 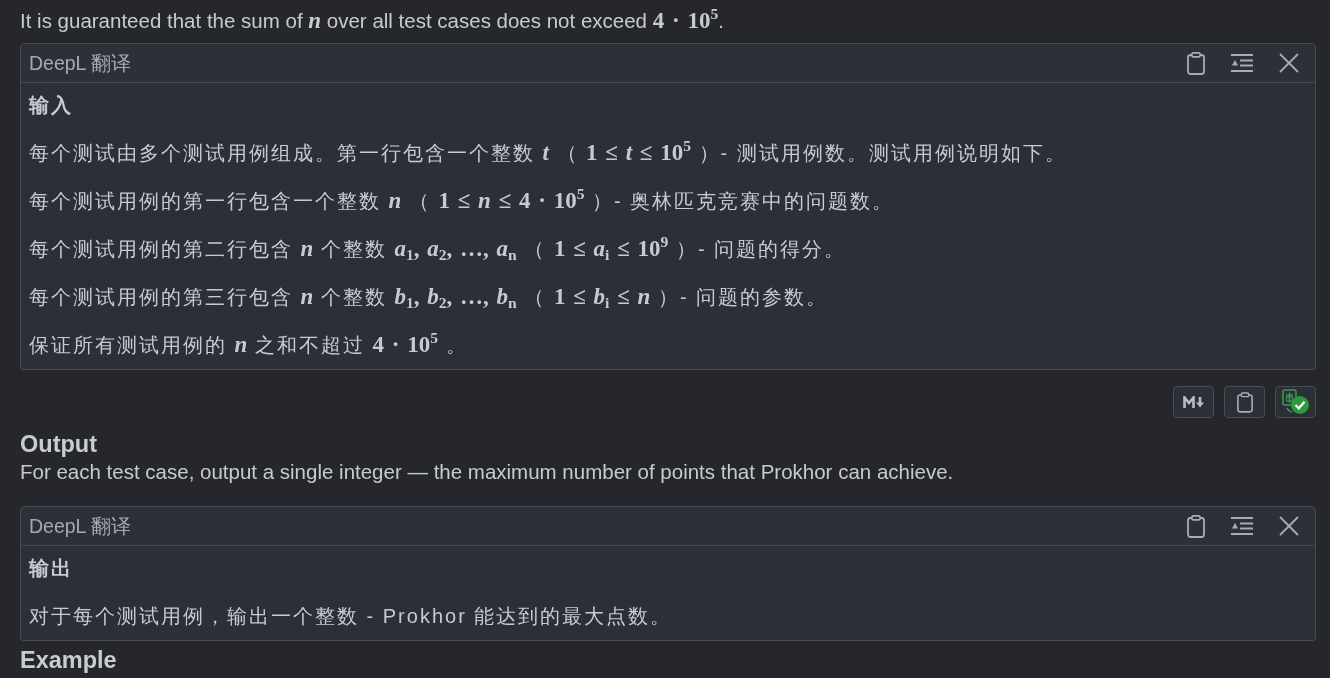 I want to click on translation-heading: 输出, so click(x=51, y=568).